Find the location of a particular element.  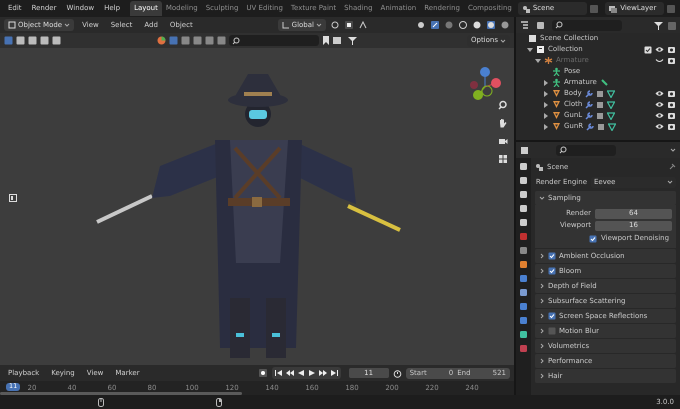

bone-figure-icon is located at coordinates (556, 82).